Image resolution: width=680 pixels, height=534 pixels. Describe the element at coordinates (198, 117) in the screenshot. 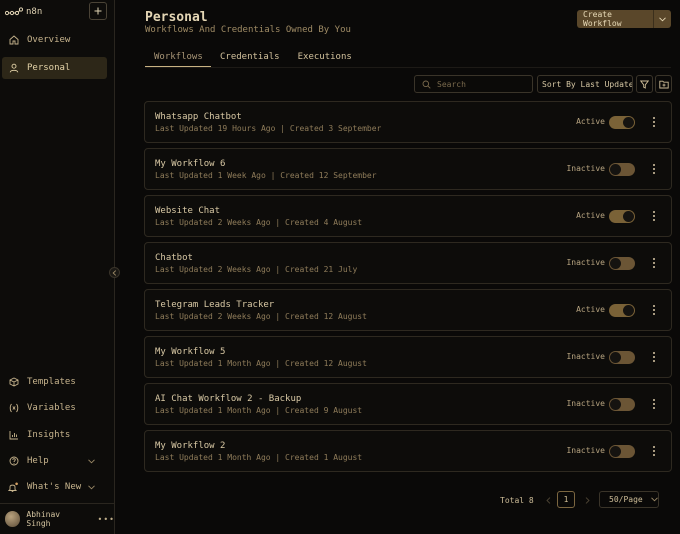

I see `workflow-name: Whatsapp Chatbot` at that location.